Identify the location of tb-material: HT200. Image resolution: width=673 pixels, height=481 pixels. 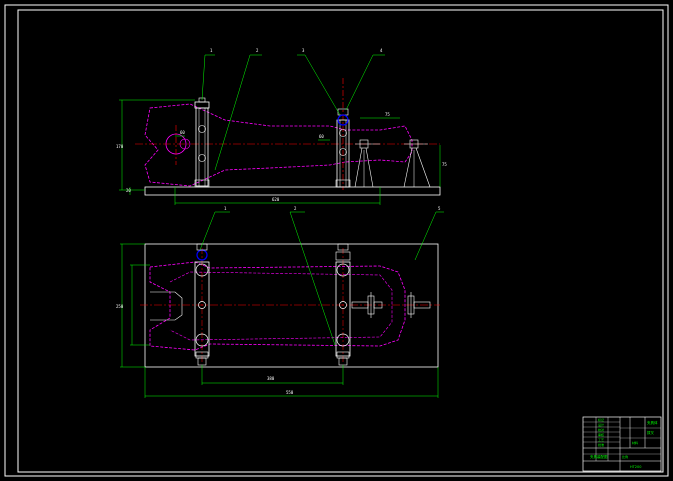
(635, 467).